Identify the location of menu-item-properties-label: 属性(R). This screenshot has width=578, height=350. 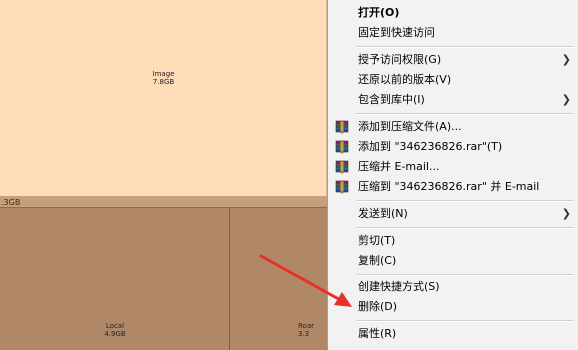
(377, 333).